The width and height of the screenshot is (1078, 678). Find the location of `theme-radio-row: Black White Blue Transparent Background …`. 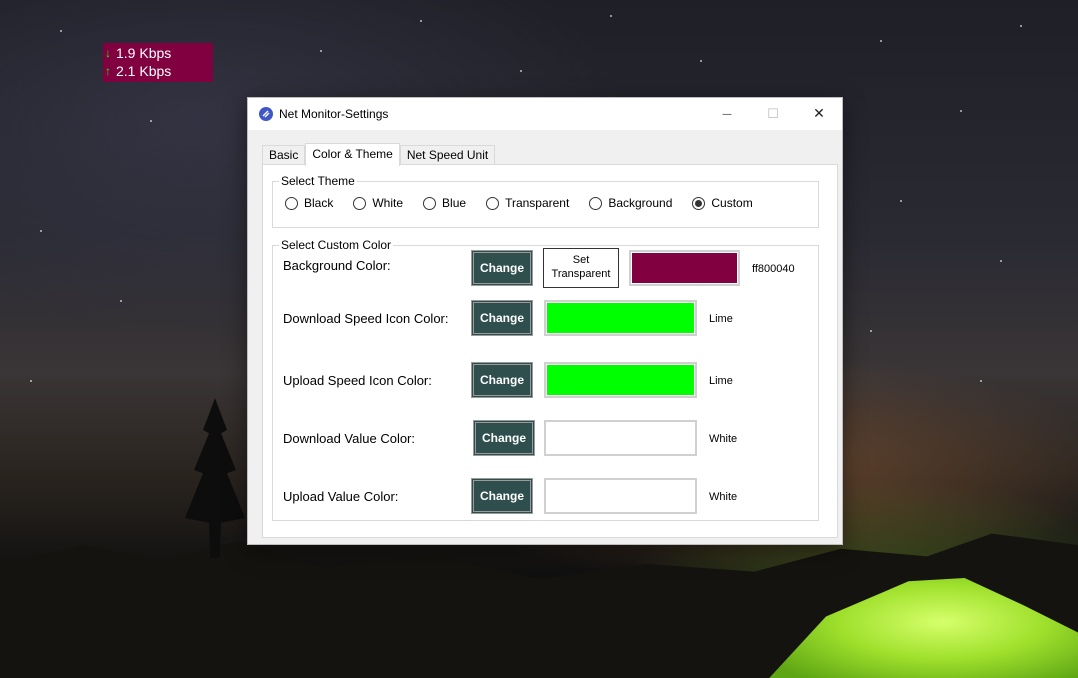

theme-radio-row: Black White Blue Transparent Background … is located at coordinates (529, 203).